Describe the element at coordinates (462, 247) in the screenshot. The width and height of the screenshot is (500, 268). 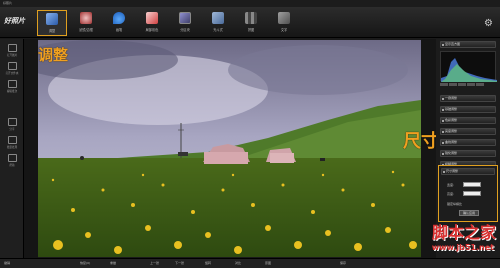
I see `watermark-url: www.jb51.net` at that location.